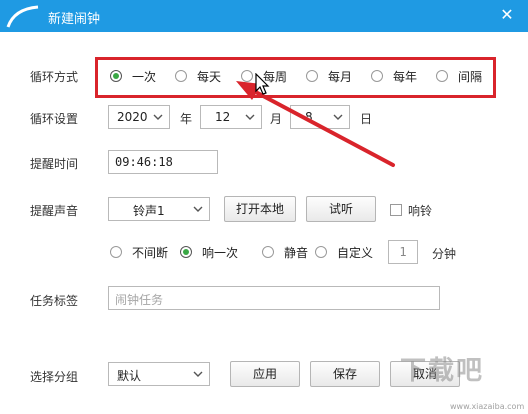 This screenshot has height=414, width=528. I want to click on play-mode-custom: 自定义, so click(344, 252).